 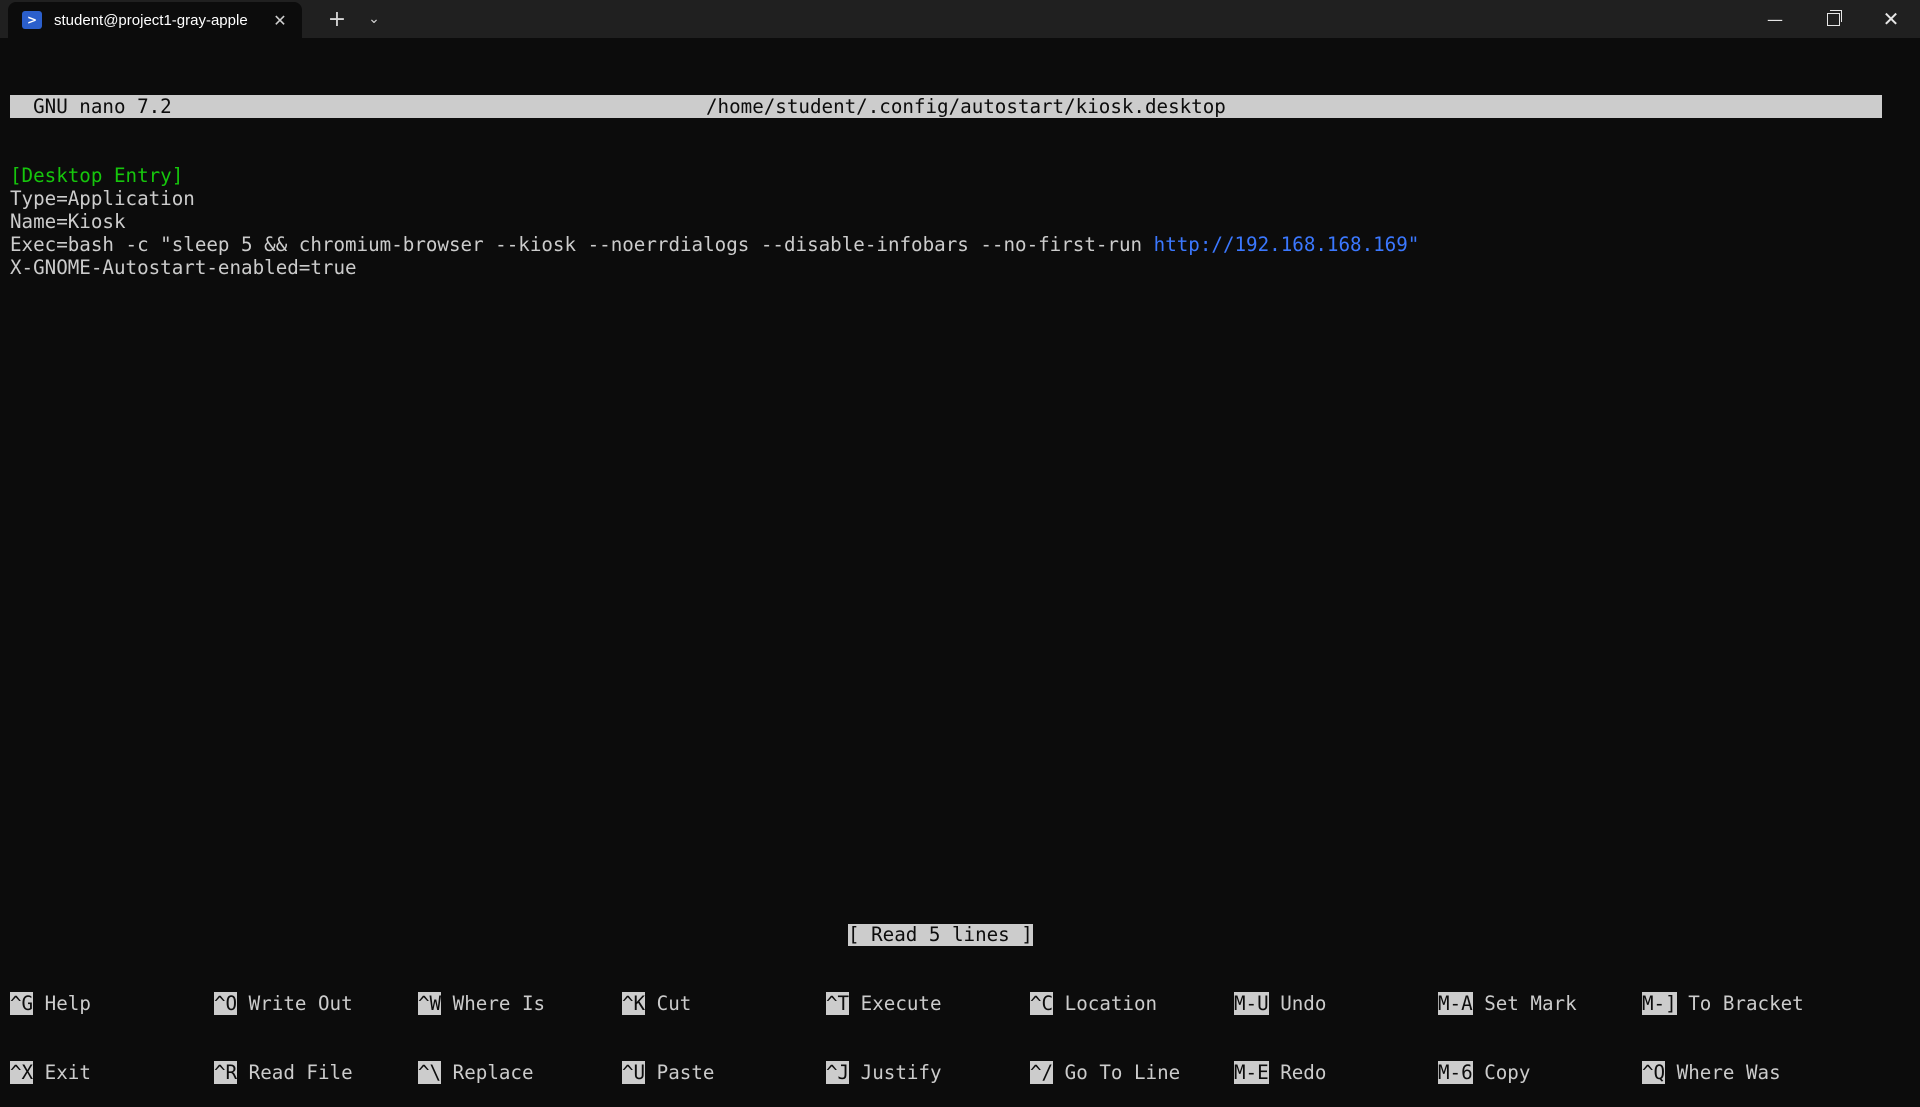 What do you see at coordinates (1251, 1003) in the screenshot?
I see `shortcut-key: M-U` at bounding box center [1251, 1003].